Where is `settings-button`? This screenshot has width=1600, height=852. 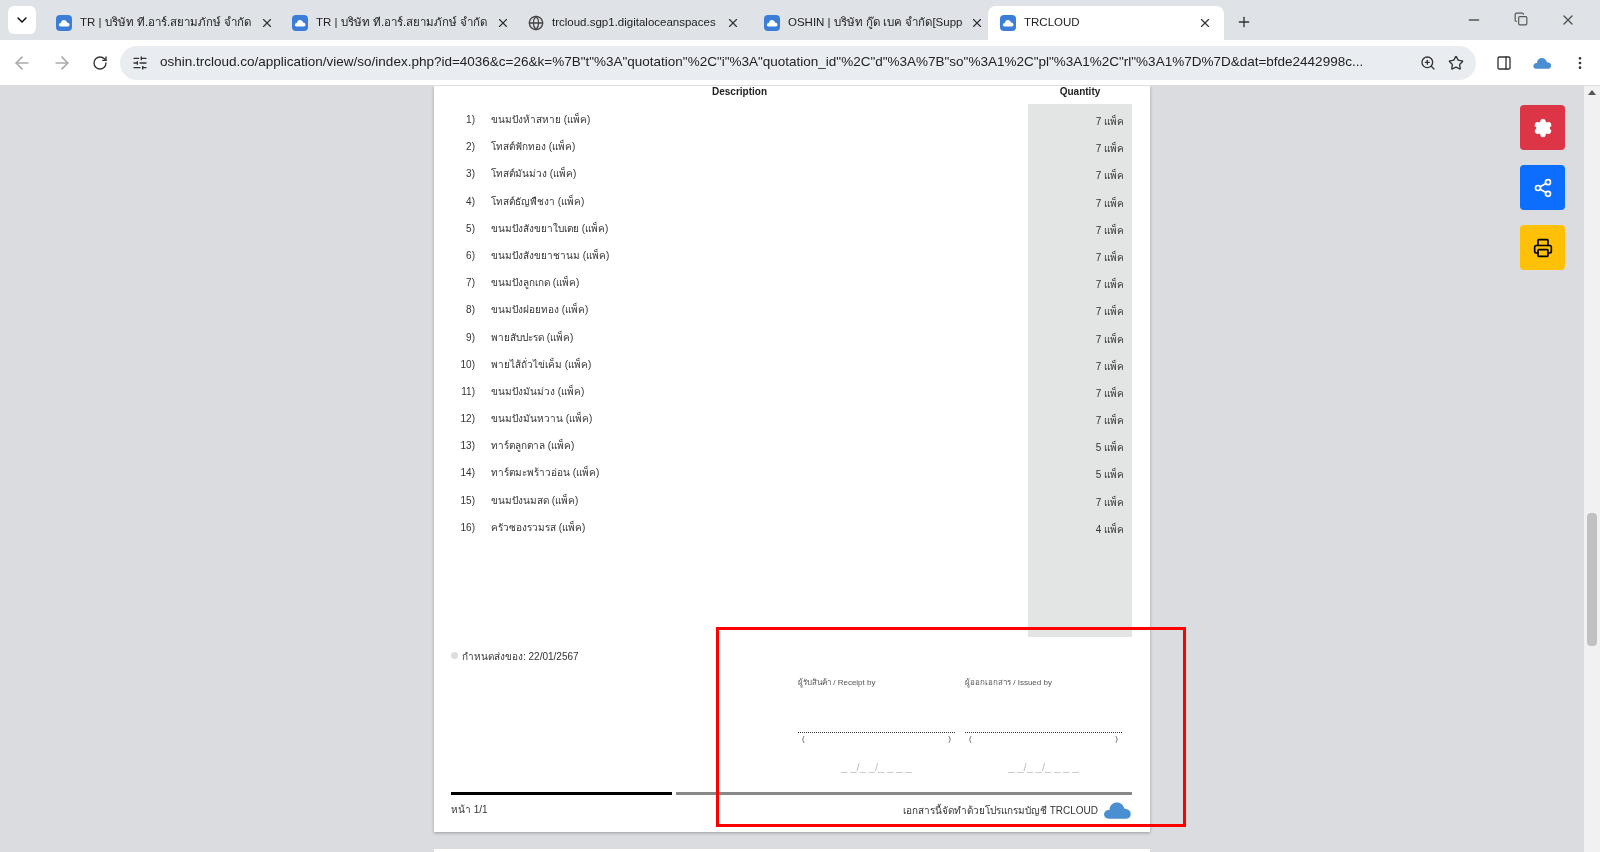 settings-button is located at coordinates (1542, 127).